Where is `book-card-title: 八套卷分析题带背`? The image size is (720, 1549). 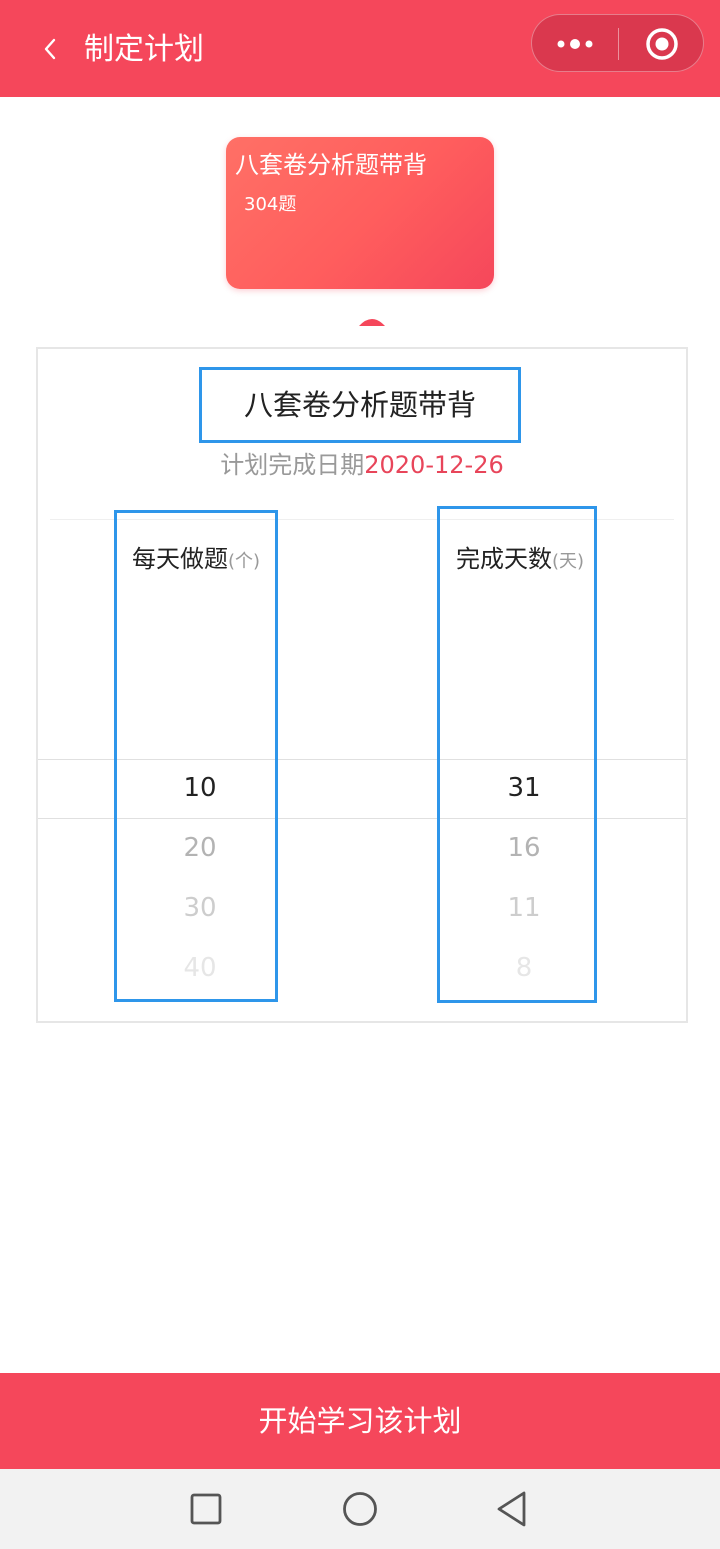 book-card-title: 八套卷分析题带背 is located at coordinates (331, 165).